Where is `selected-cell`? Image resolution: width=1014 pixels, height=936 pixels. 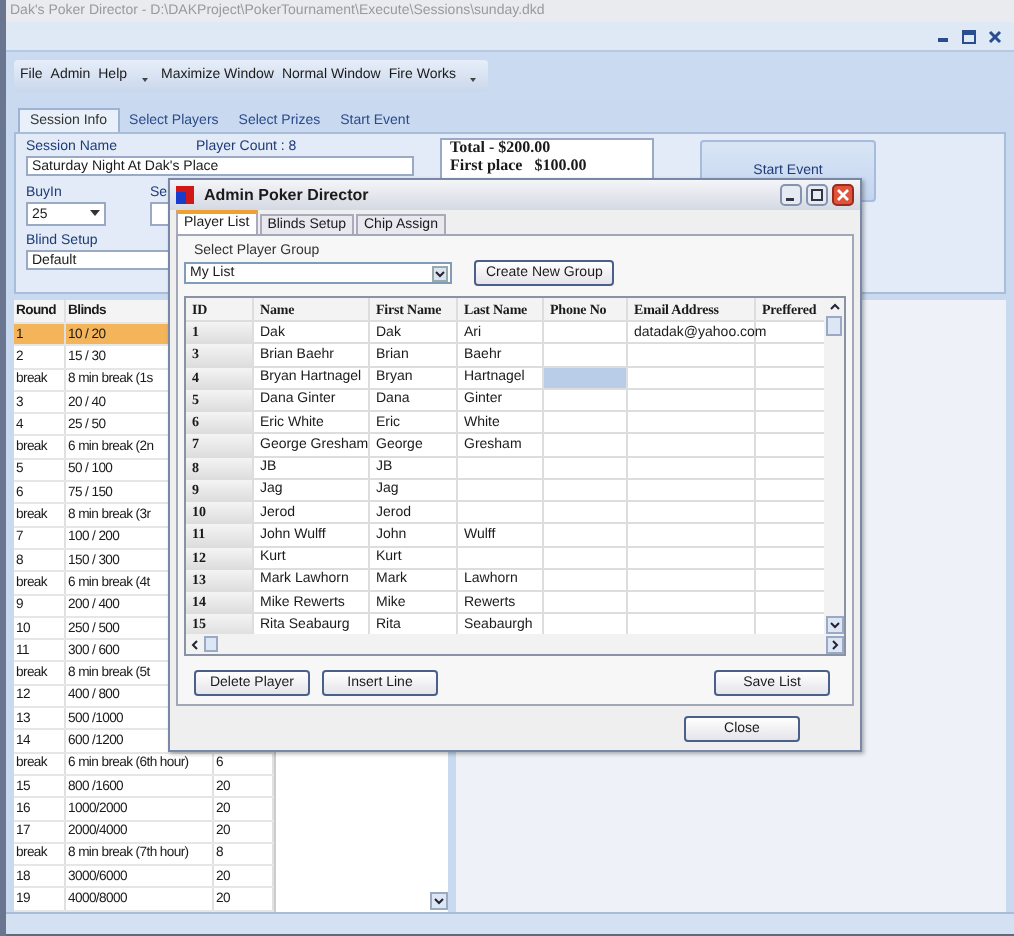
selected-cell is located at coordinates (586, 377).